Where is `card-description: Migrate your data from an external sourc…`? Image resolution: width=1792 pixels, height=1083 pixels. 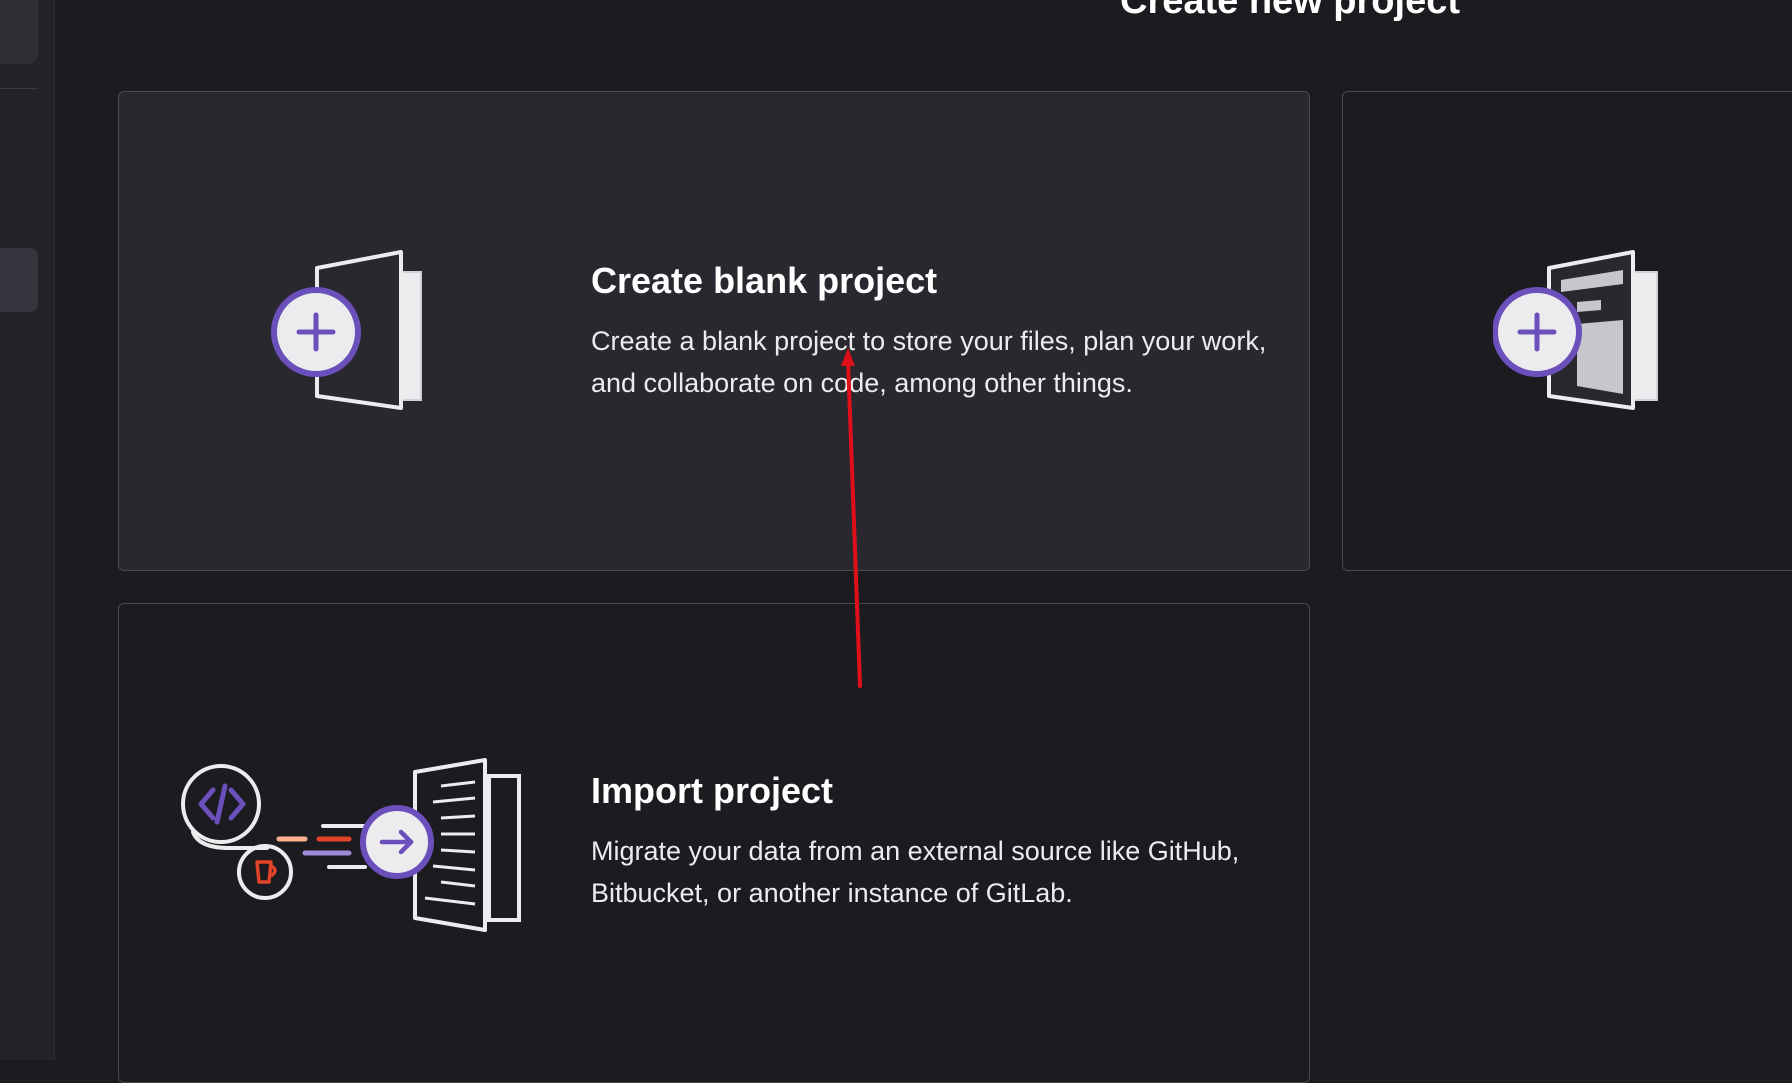
card-description: Migrate your data from an external sourc… is located at coordinates (915, 872).